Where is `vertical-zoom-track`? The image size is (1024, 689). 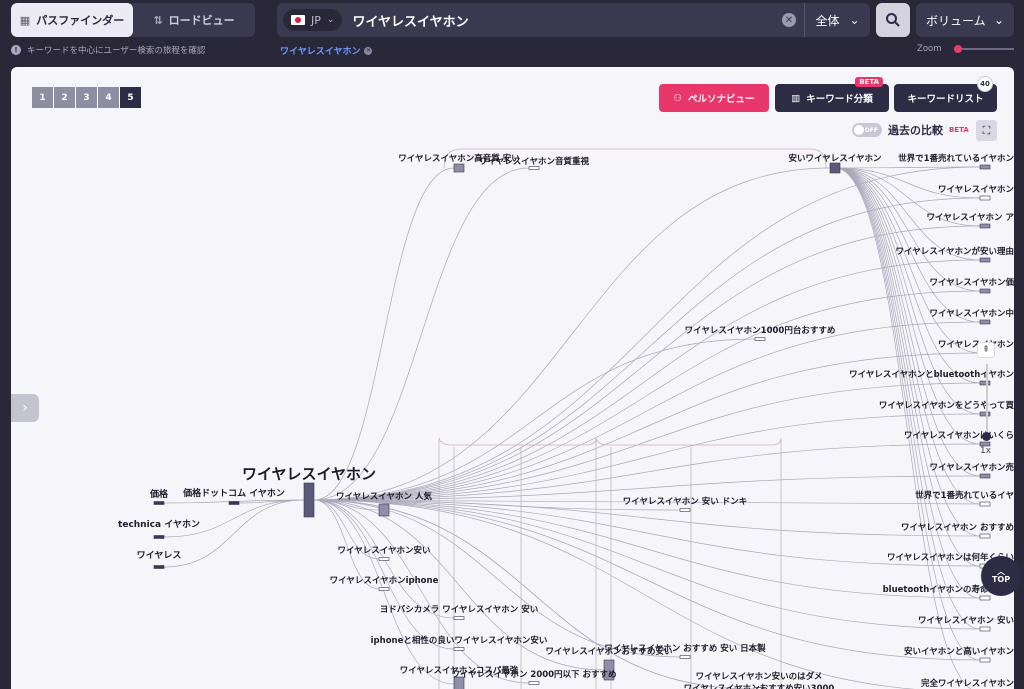
vertical-zoom-track is located at coordinates (987, 400).